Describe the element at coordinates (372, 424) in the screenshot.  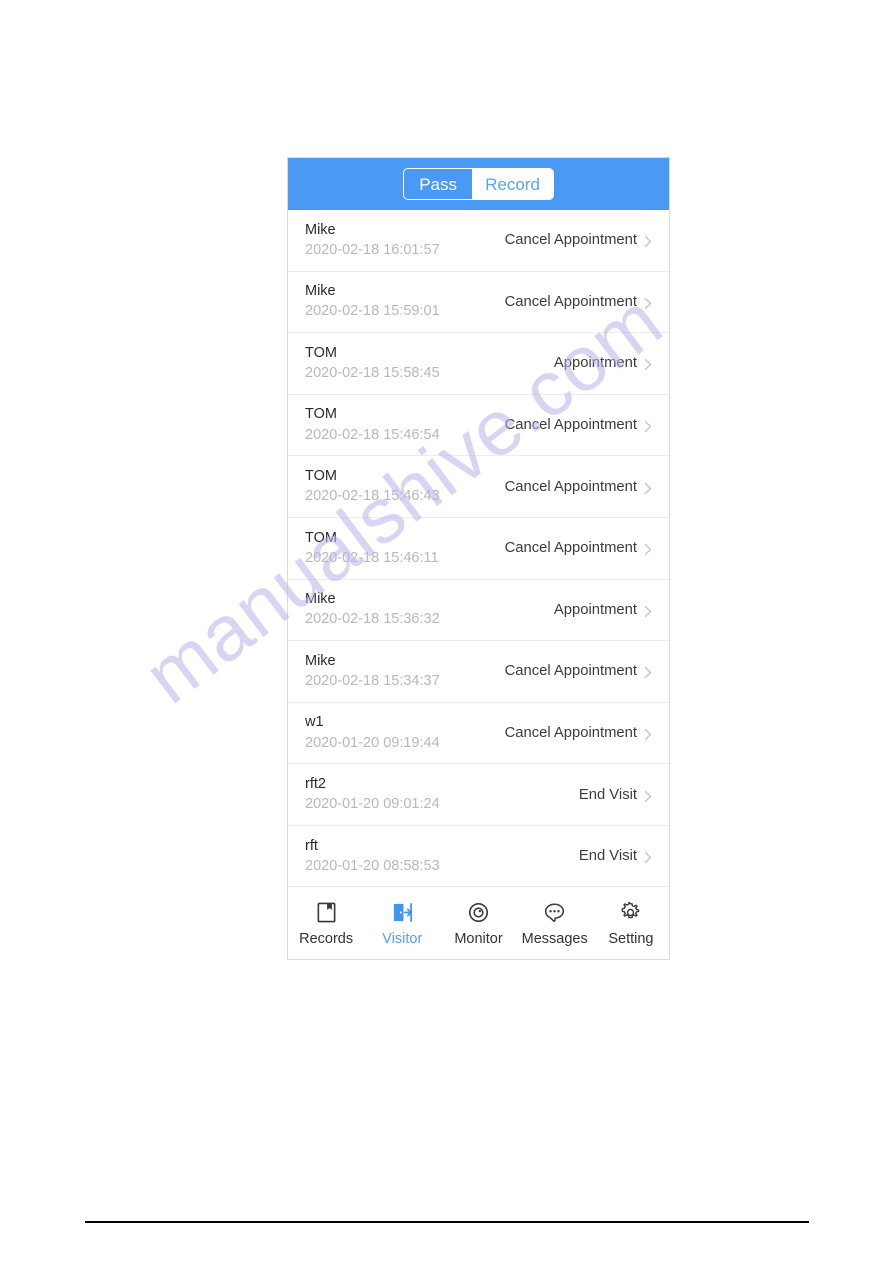
I see `row-primary: TOM 2020-02-18 15:46:54` at that location.